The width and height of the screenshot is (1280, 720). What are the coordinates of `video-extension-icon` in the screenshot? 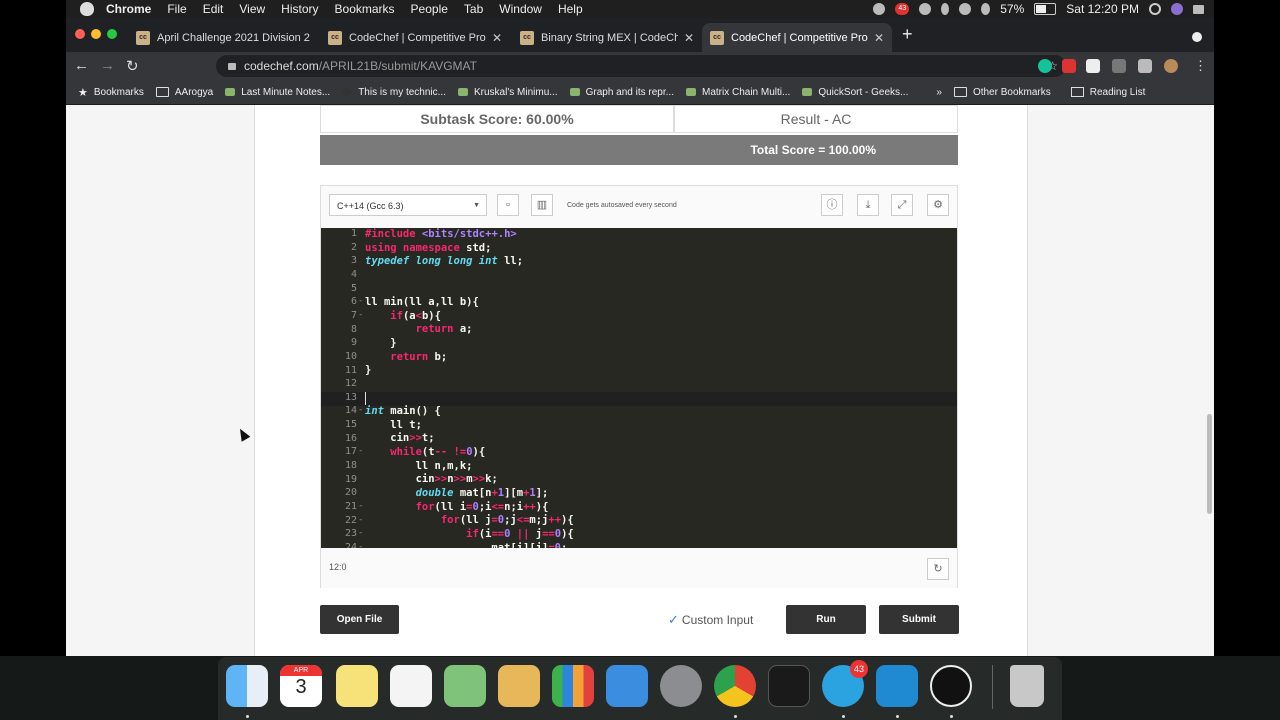 It's located at (1069, 66).